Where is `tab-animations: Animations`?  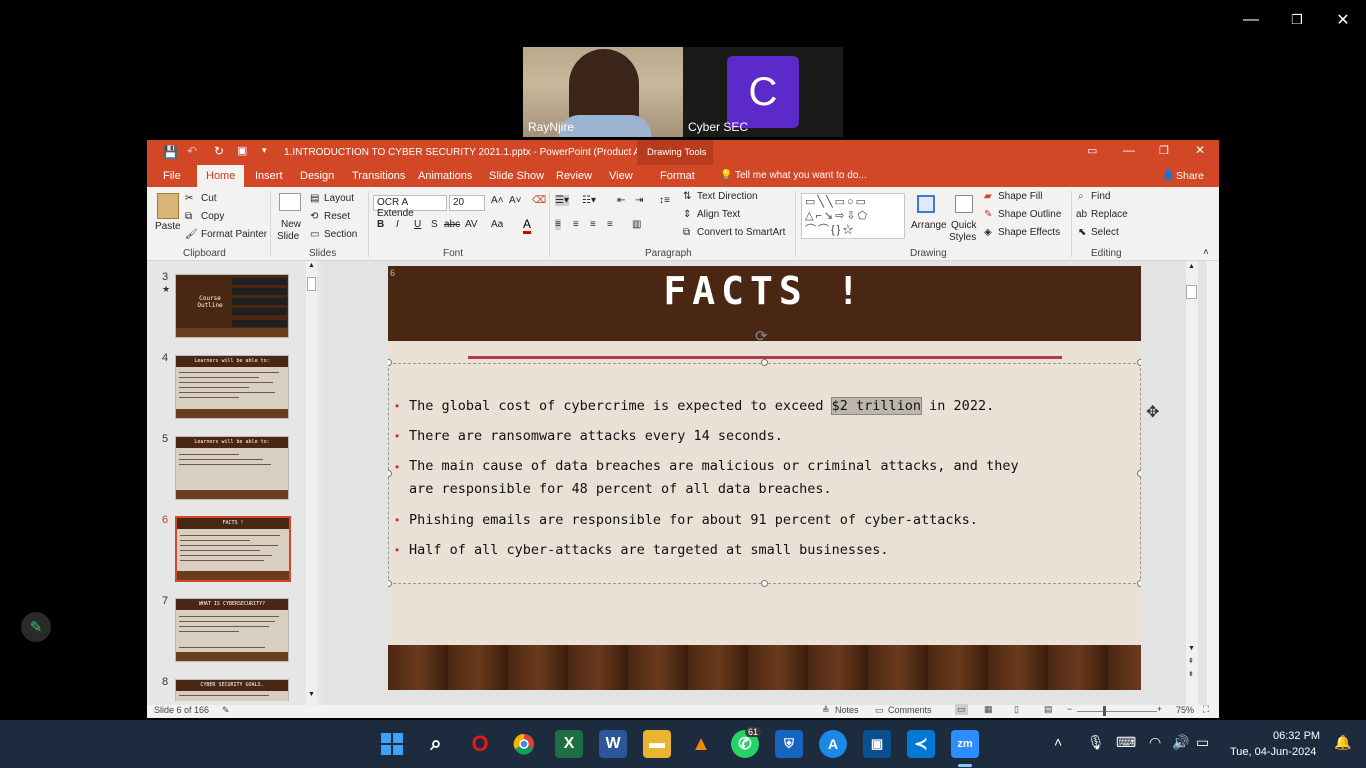
tab-animations: Animations is located at coordinates (445, 176).